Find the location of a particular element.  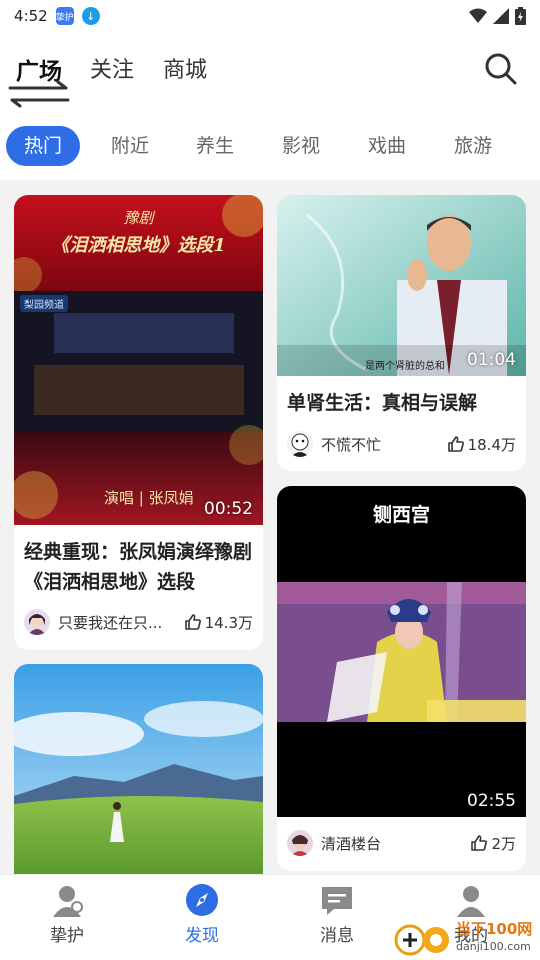

video-meta: 清酒楼台 2万 is located at coordinates (401, 843).